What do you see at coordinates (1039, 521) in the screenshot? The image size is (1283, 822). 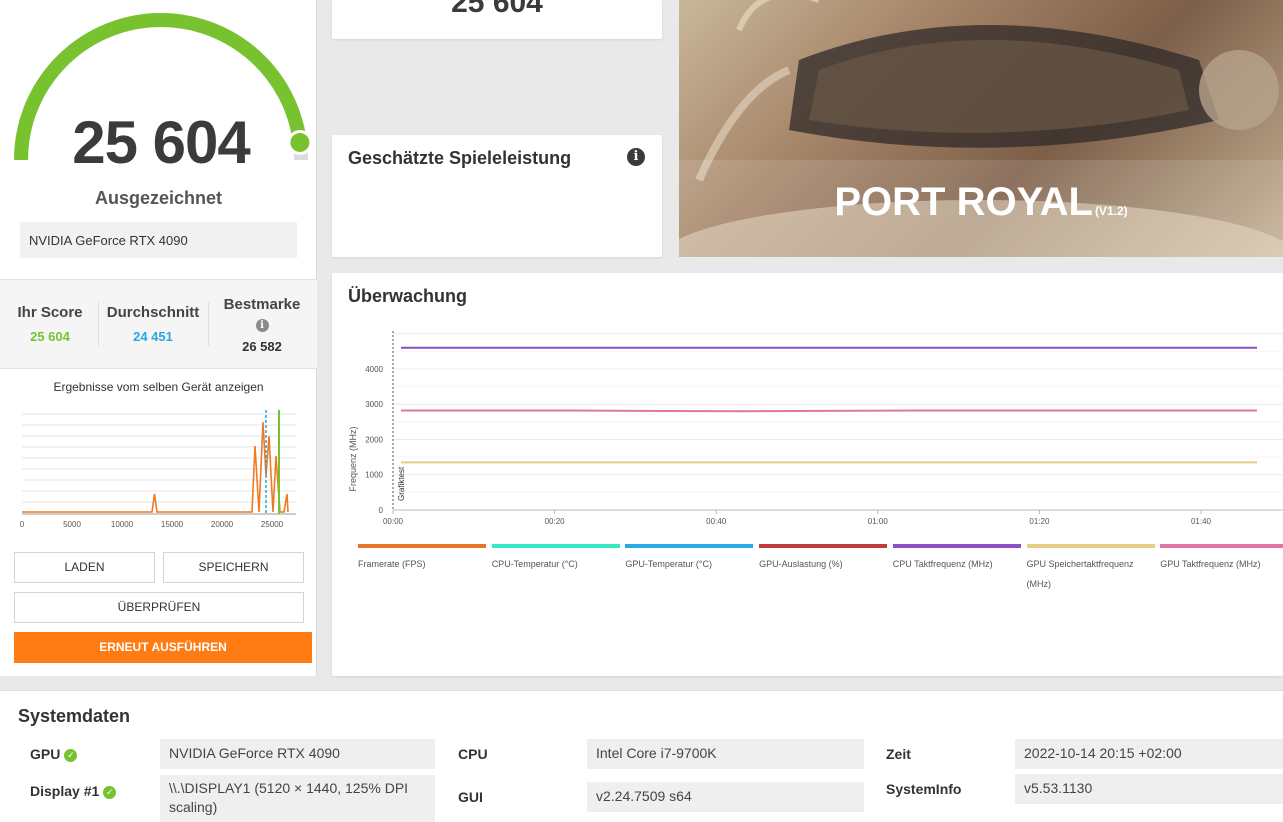 I see `x-tick-label: 01:20` at bounding box center [1039, 521].